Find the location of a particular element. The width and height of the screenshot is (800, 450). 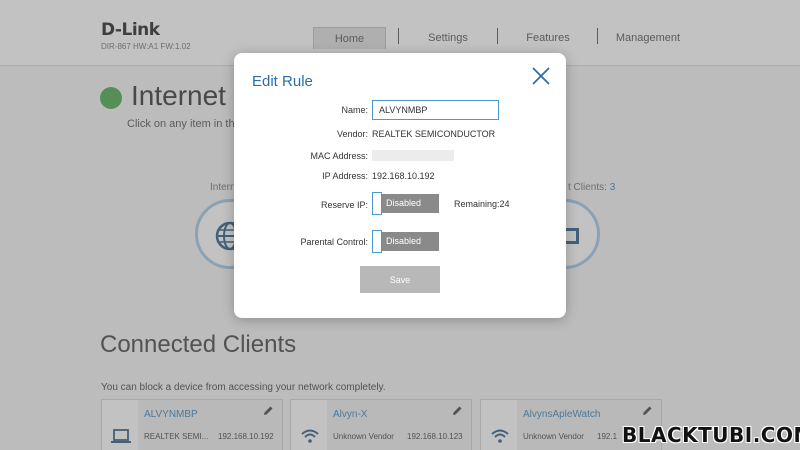

save-button: Save is located at coordinates (400, 279).